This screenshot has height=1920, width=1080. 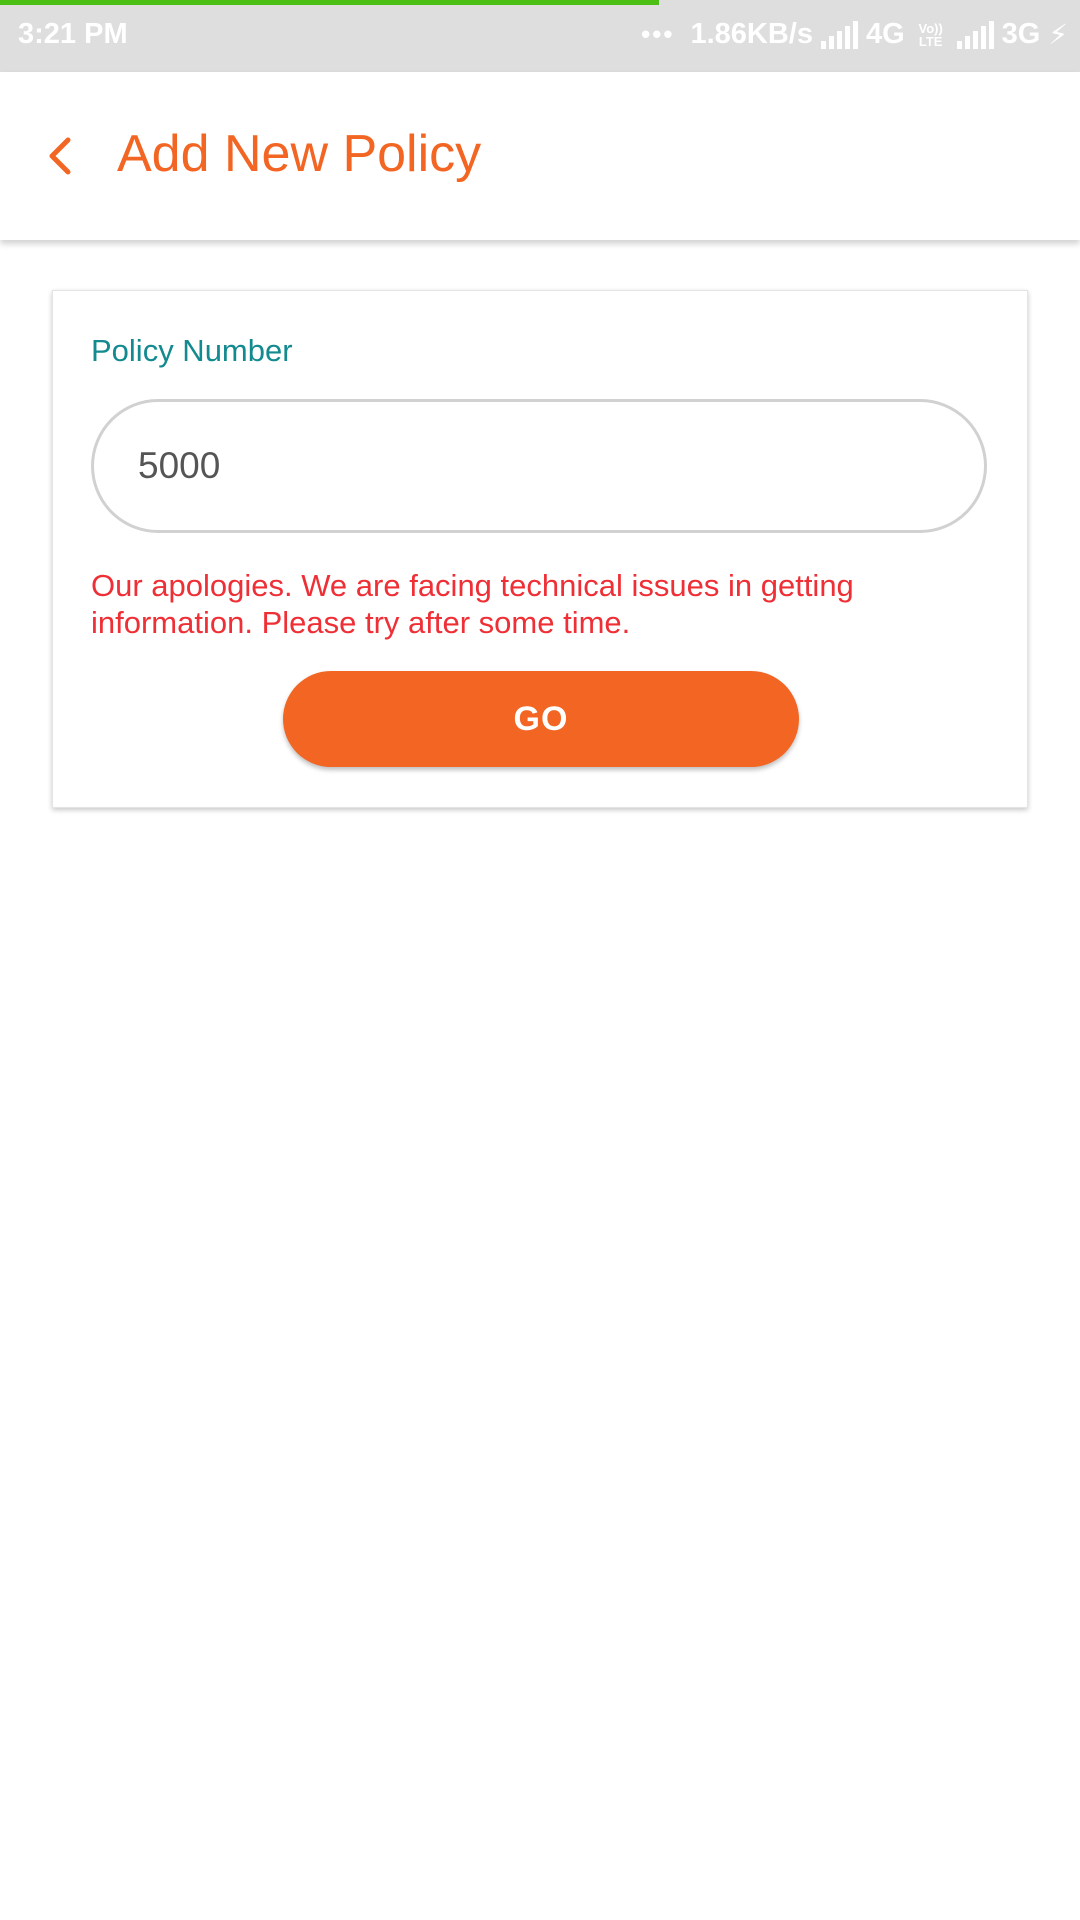 I want to click on signal-strength-secondary-icon, so click(x=975, y=34).